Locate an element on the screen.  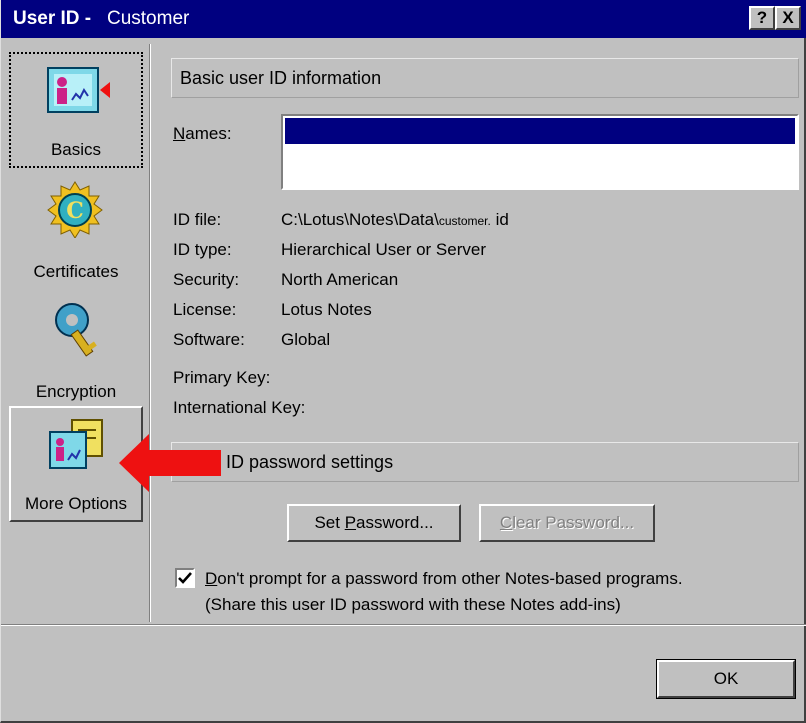
more-options-icon is located at coordinates (76, 444).